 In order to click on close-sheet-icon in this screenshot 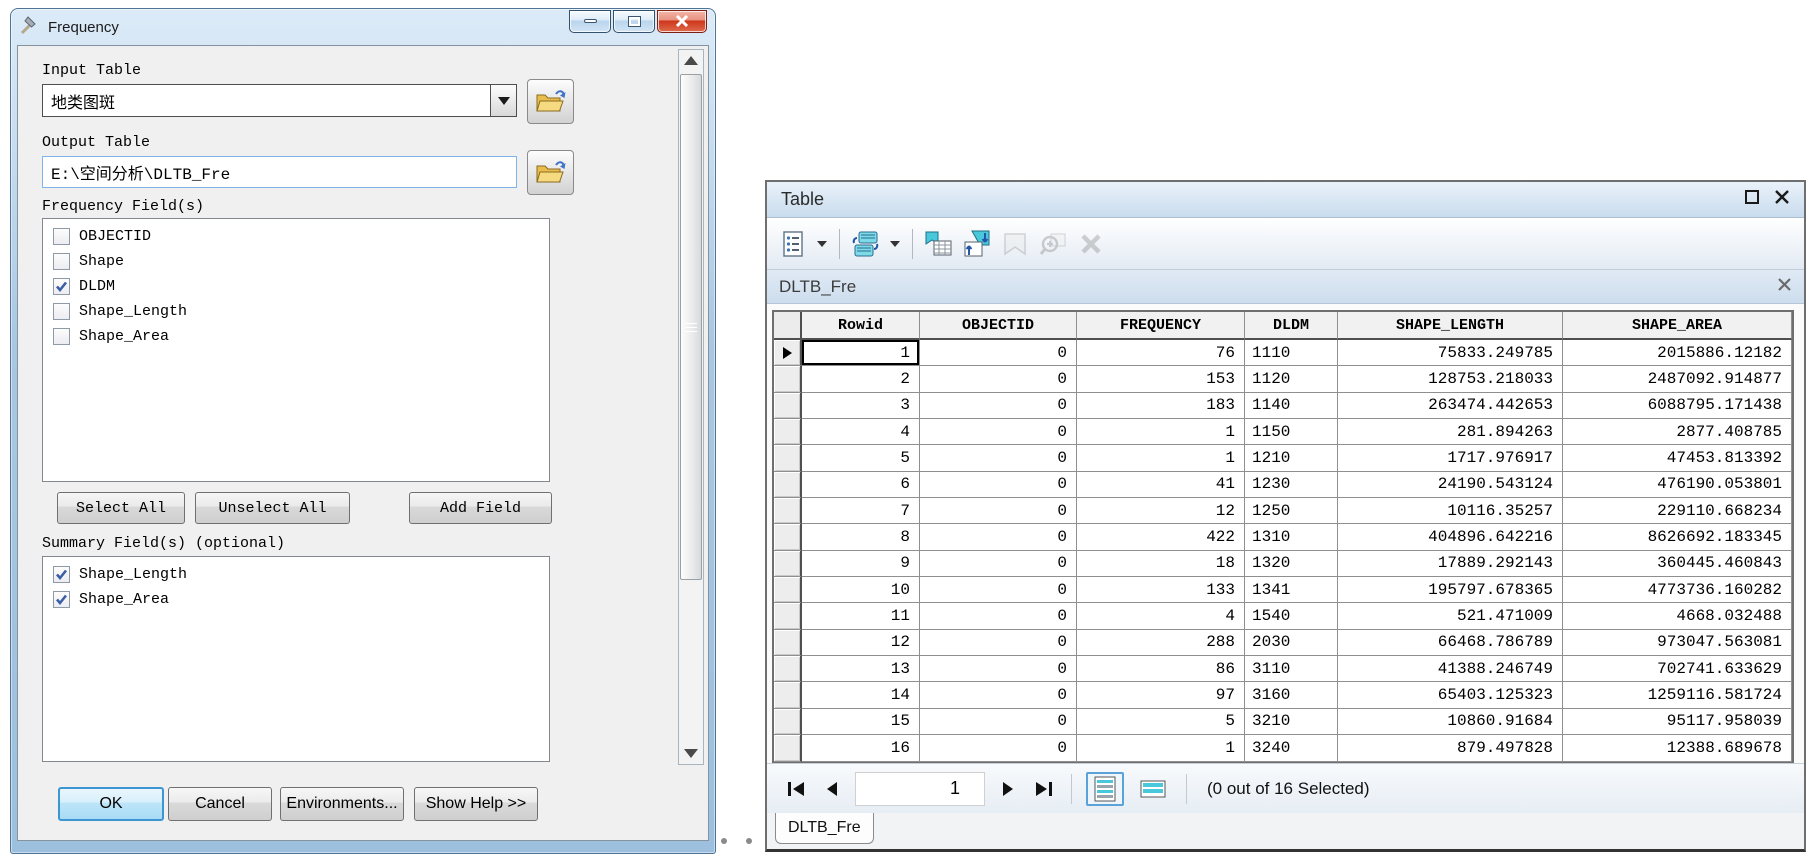, I will do `click(1784, 287)`.